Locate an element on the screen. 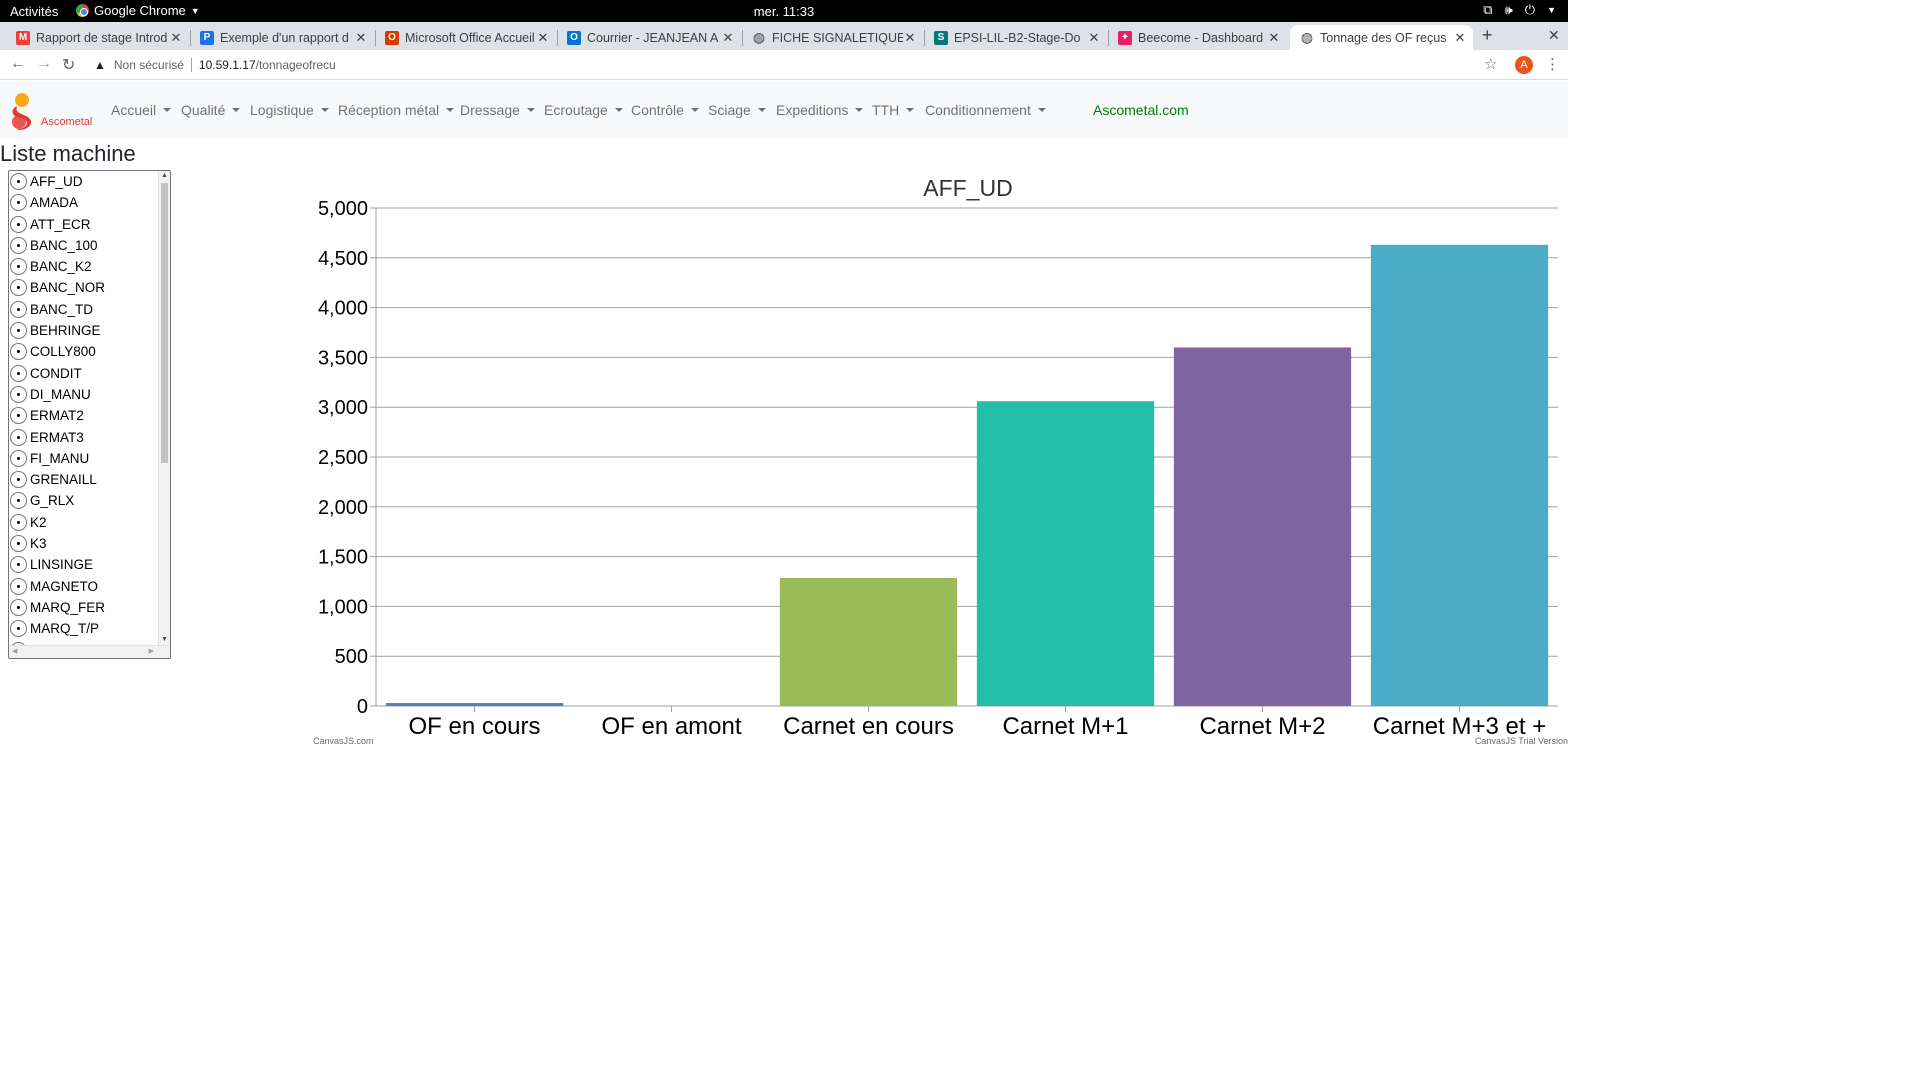  machine-option: ERMAT3 is located at coordinates (84, 437).